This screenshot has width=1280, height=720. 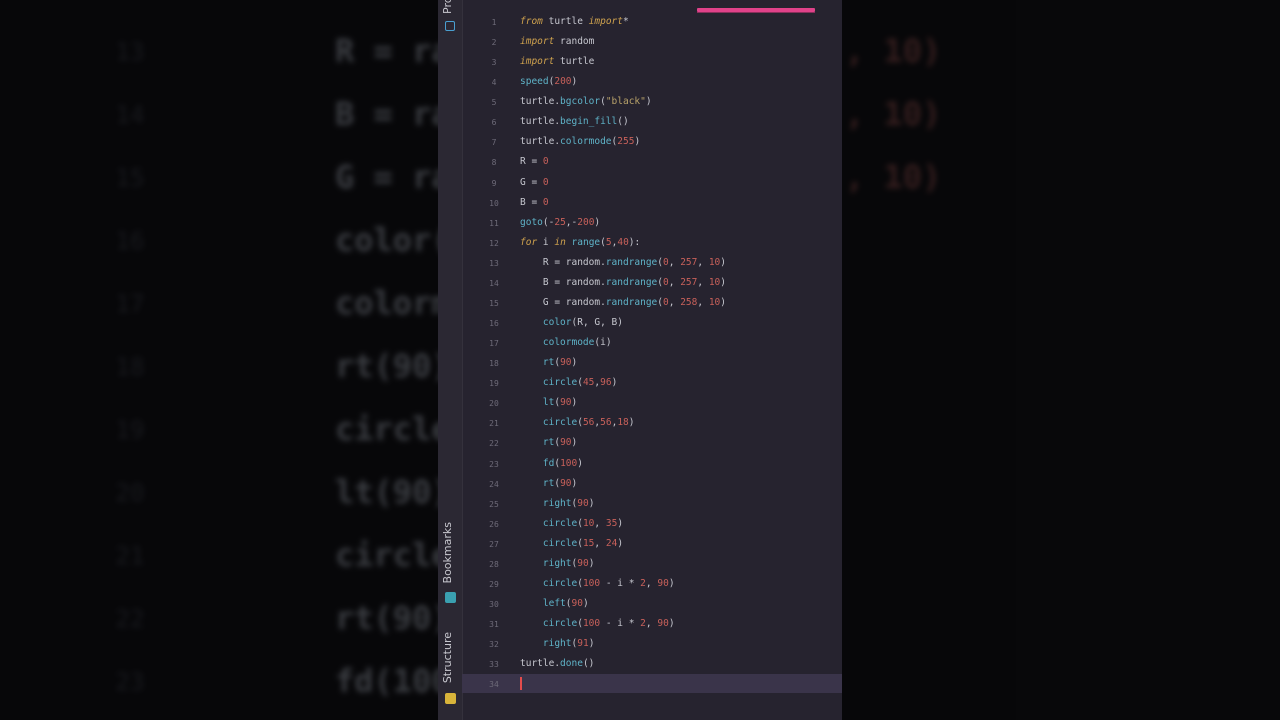 What do you see at coordinates (494, 43) in the screenshot?
I see `line-number: 2` at bounding box center [494, 43].